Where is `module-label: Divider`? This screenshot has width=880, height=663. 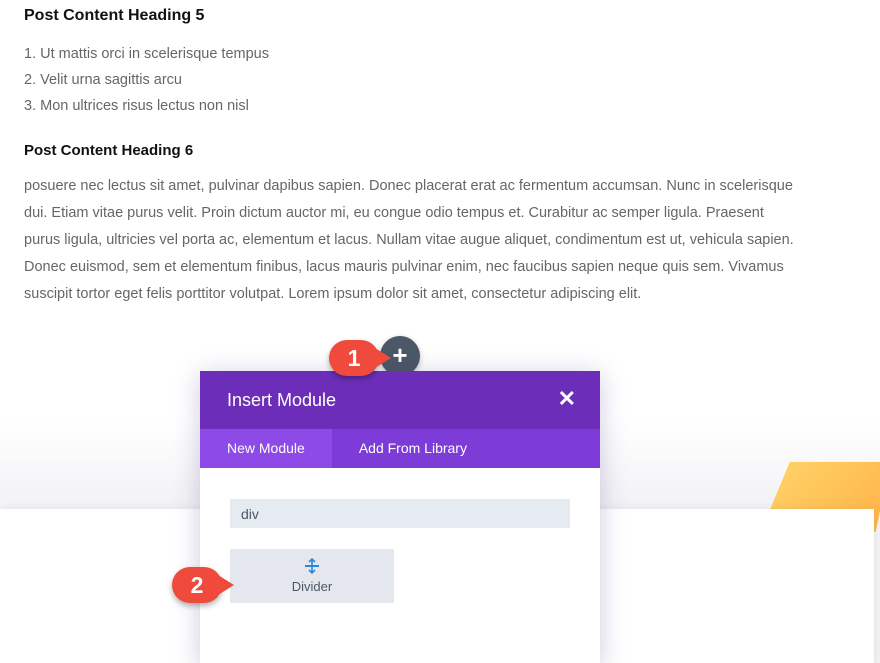
module-label: Divider is located at coordinates (312, 586).